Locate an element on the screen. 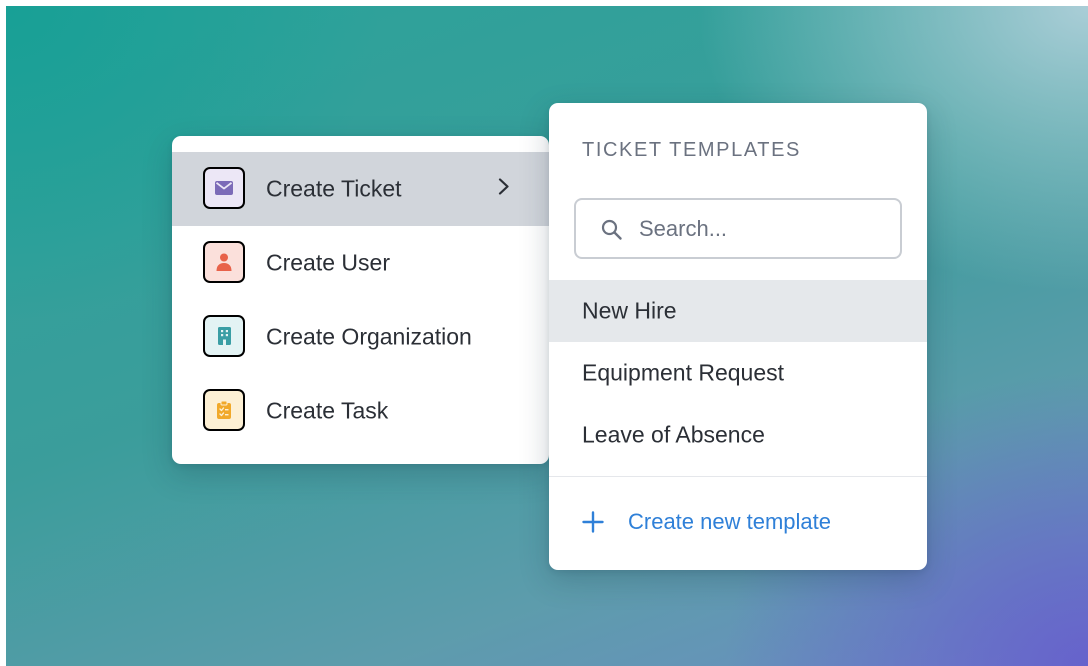  menu-item-label: Create User is located at coordinates (328, 262).